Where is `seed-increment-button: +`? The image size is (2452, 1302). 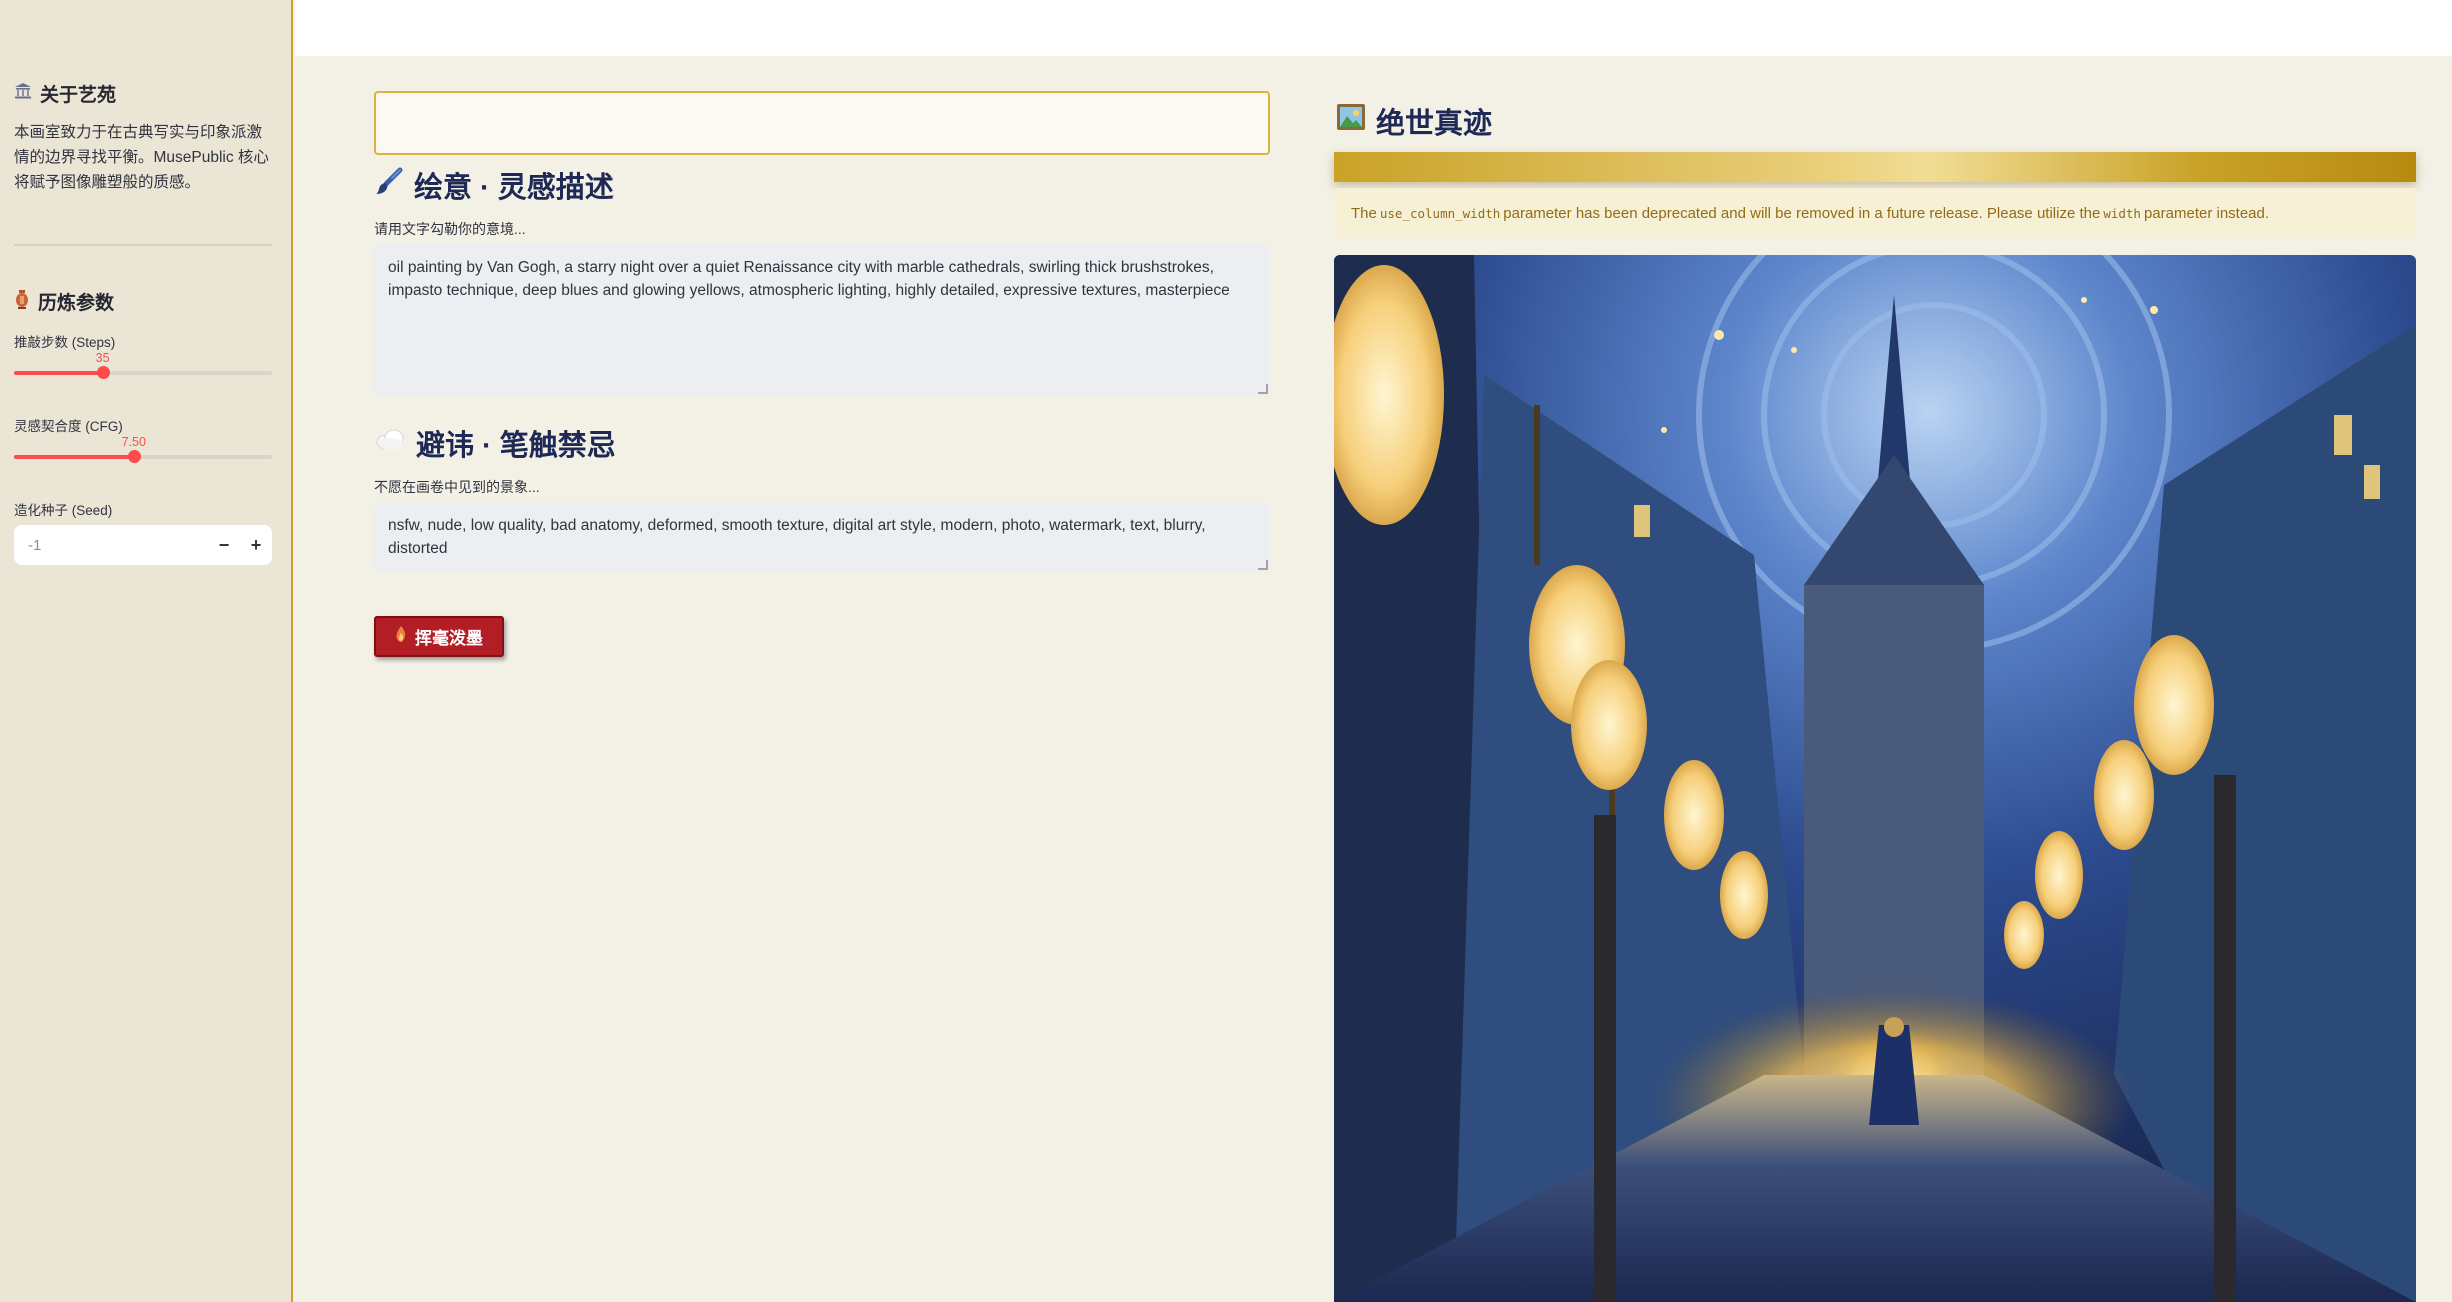 seed-increment-button: + is located at coordinates (256, 545).